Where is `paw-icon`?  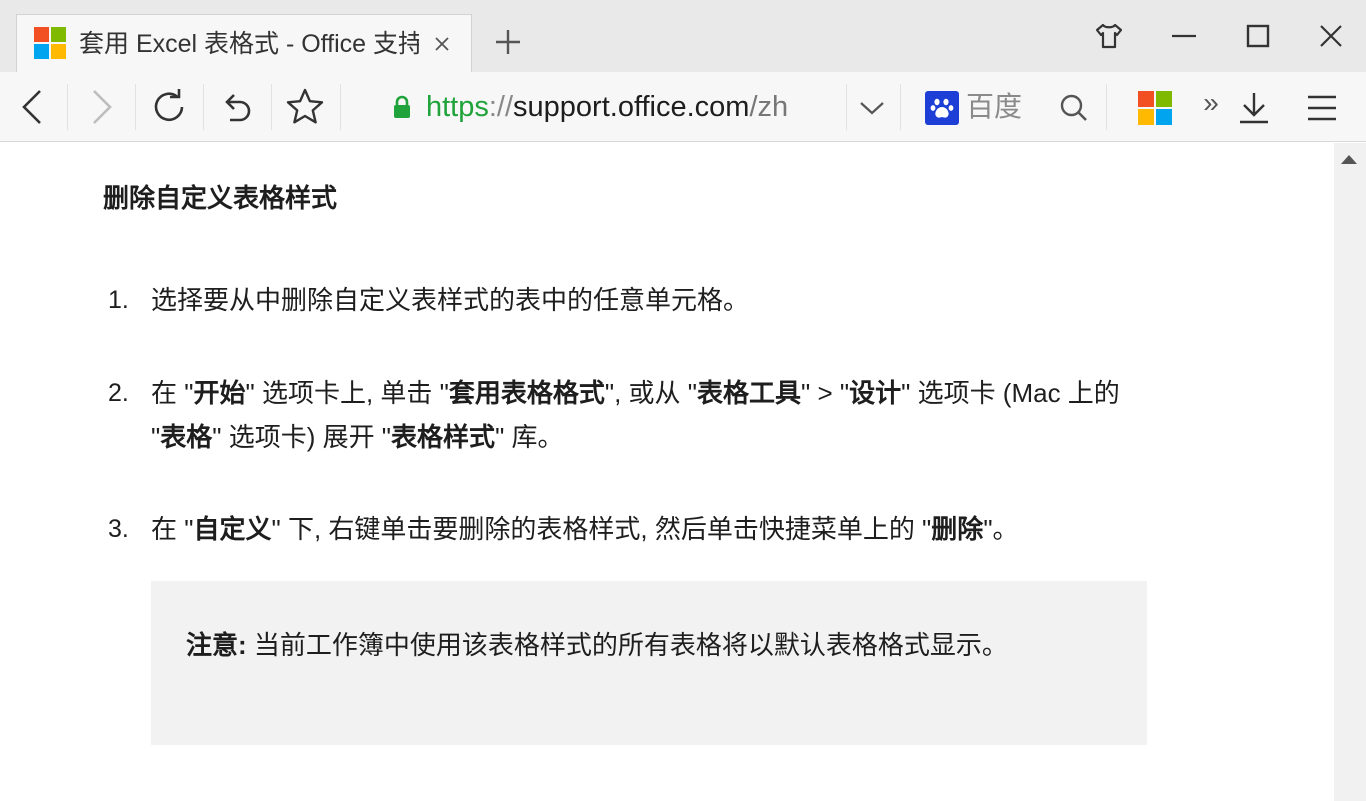 paw-icon is located at coordinates (942, 108).